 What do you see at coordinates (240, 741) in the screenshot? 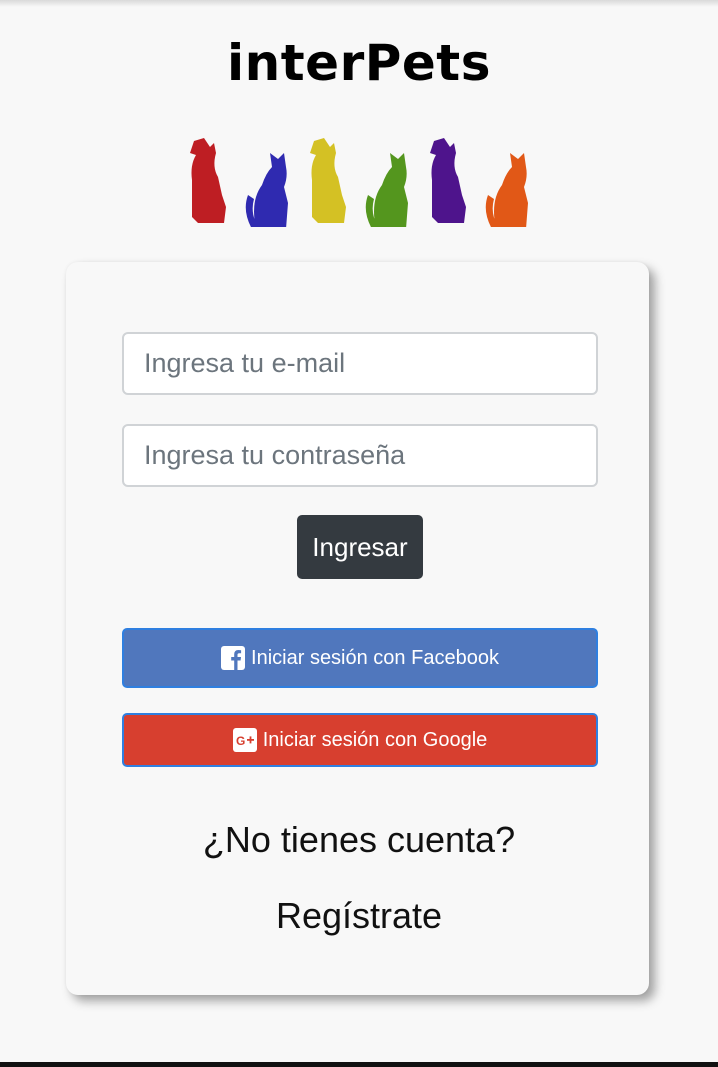
I see `svg-text: G` at bounding box center [240, 741].